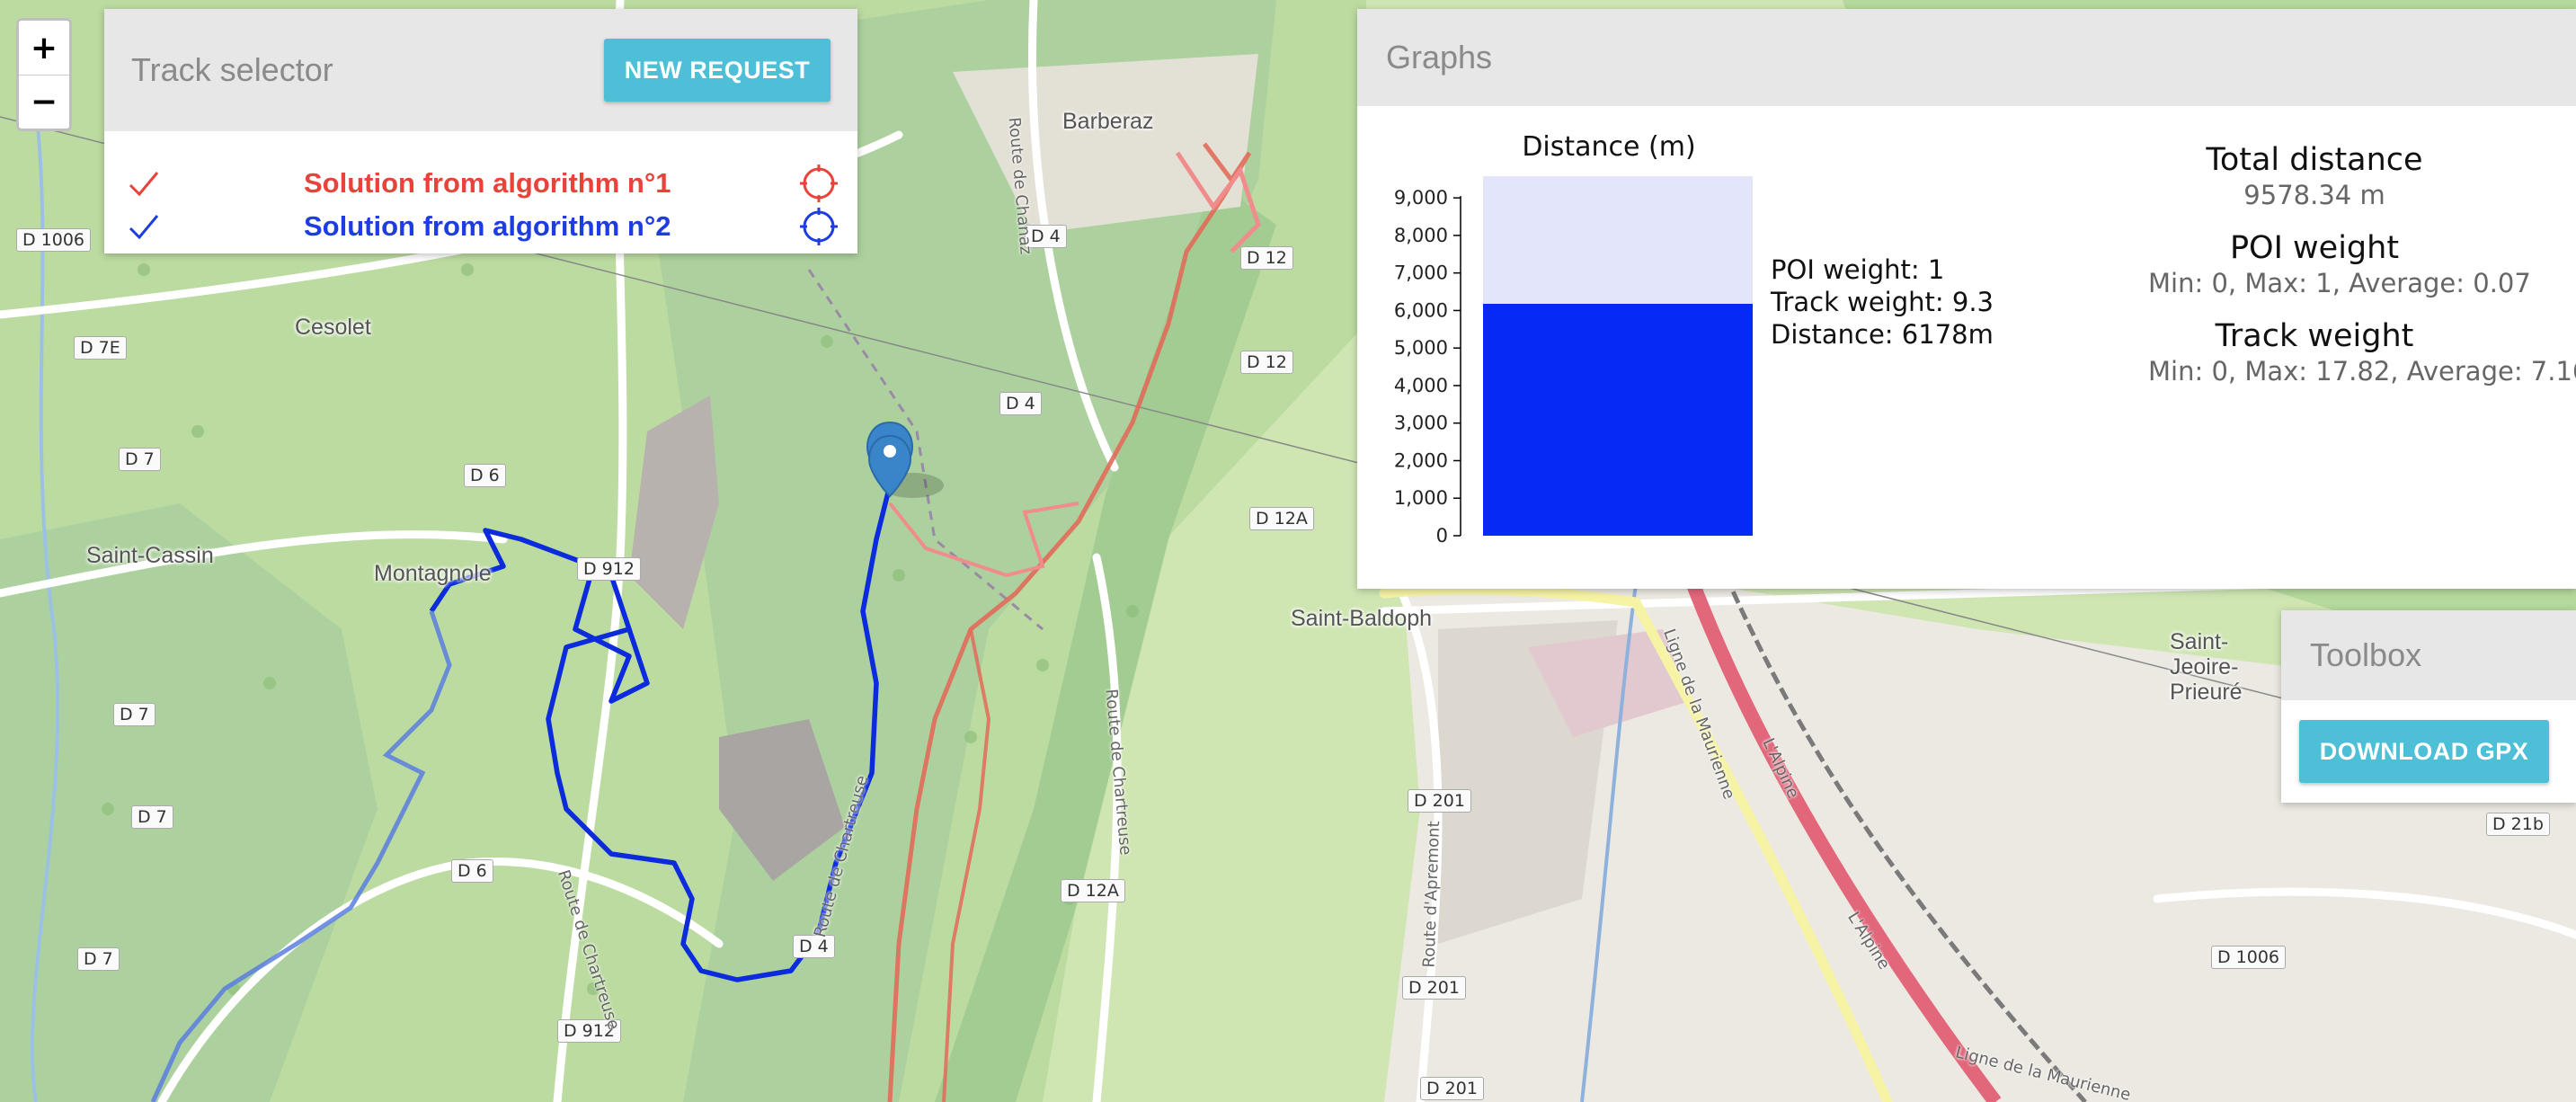  What do you see at coordinates (1421, 498) in the screenshot?
I see `y-tick-label: 1,000` at bounding box center [1421, 498].